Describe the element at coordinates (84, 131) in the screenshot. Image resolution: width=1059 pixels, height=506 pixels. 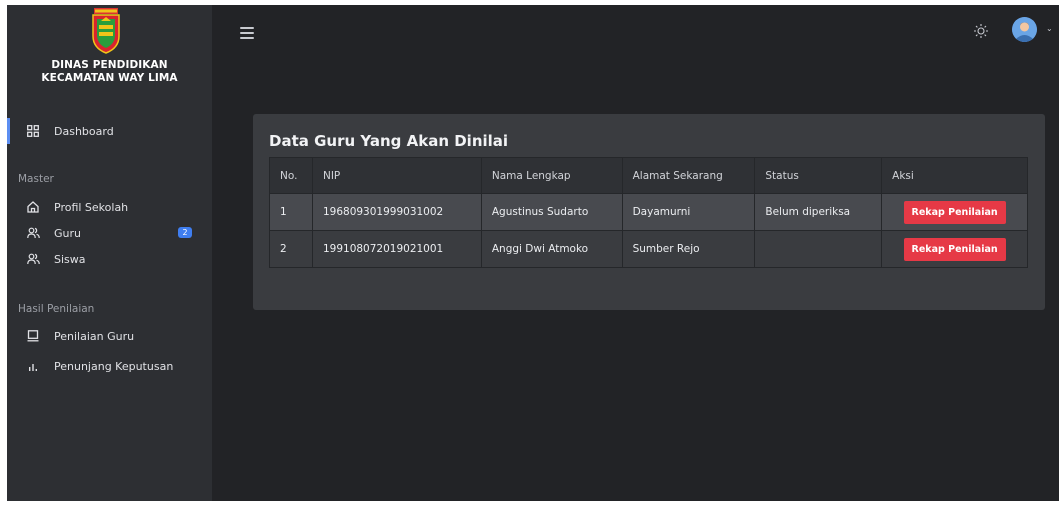
I see `sidebar-item-label: Dashboard` at that location.